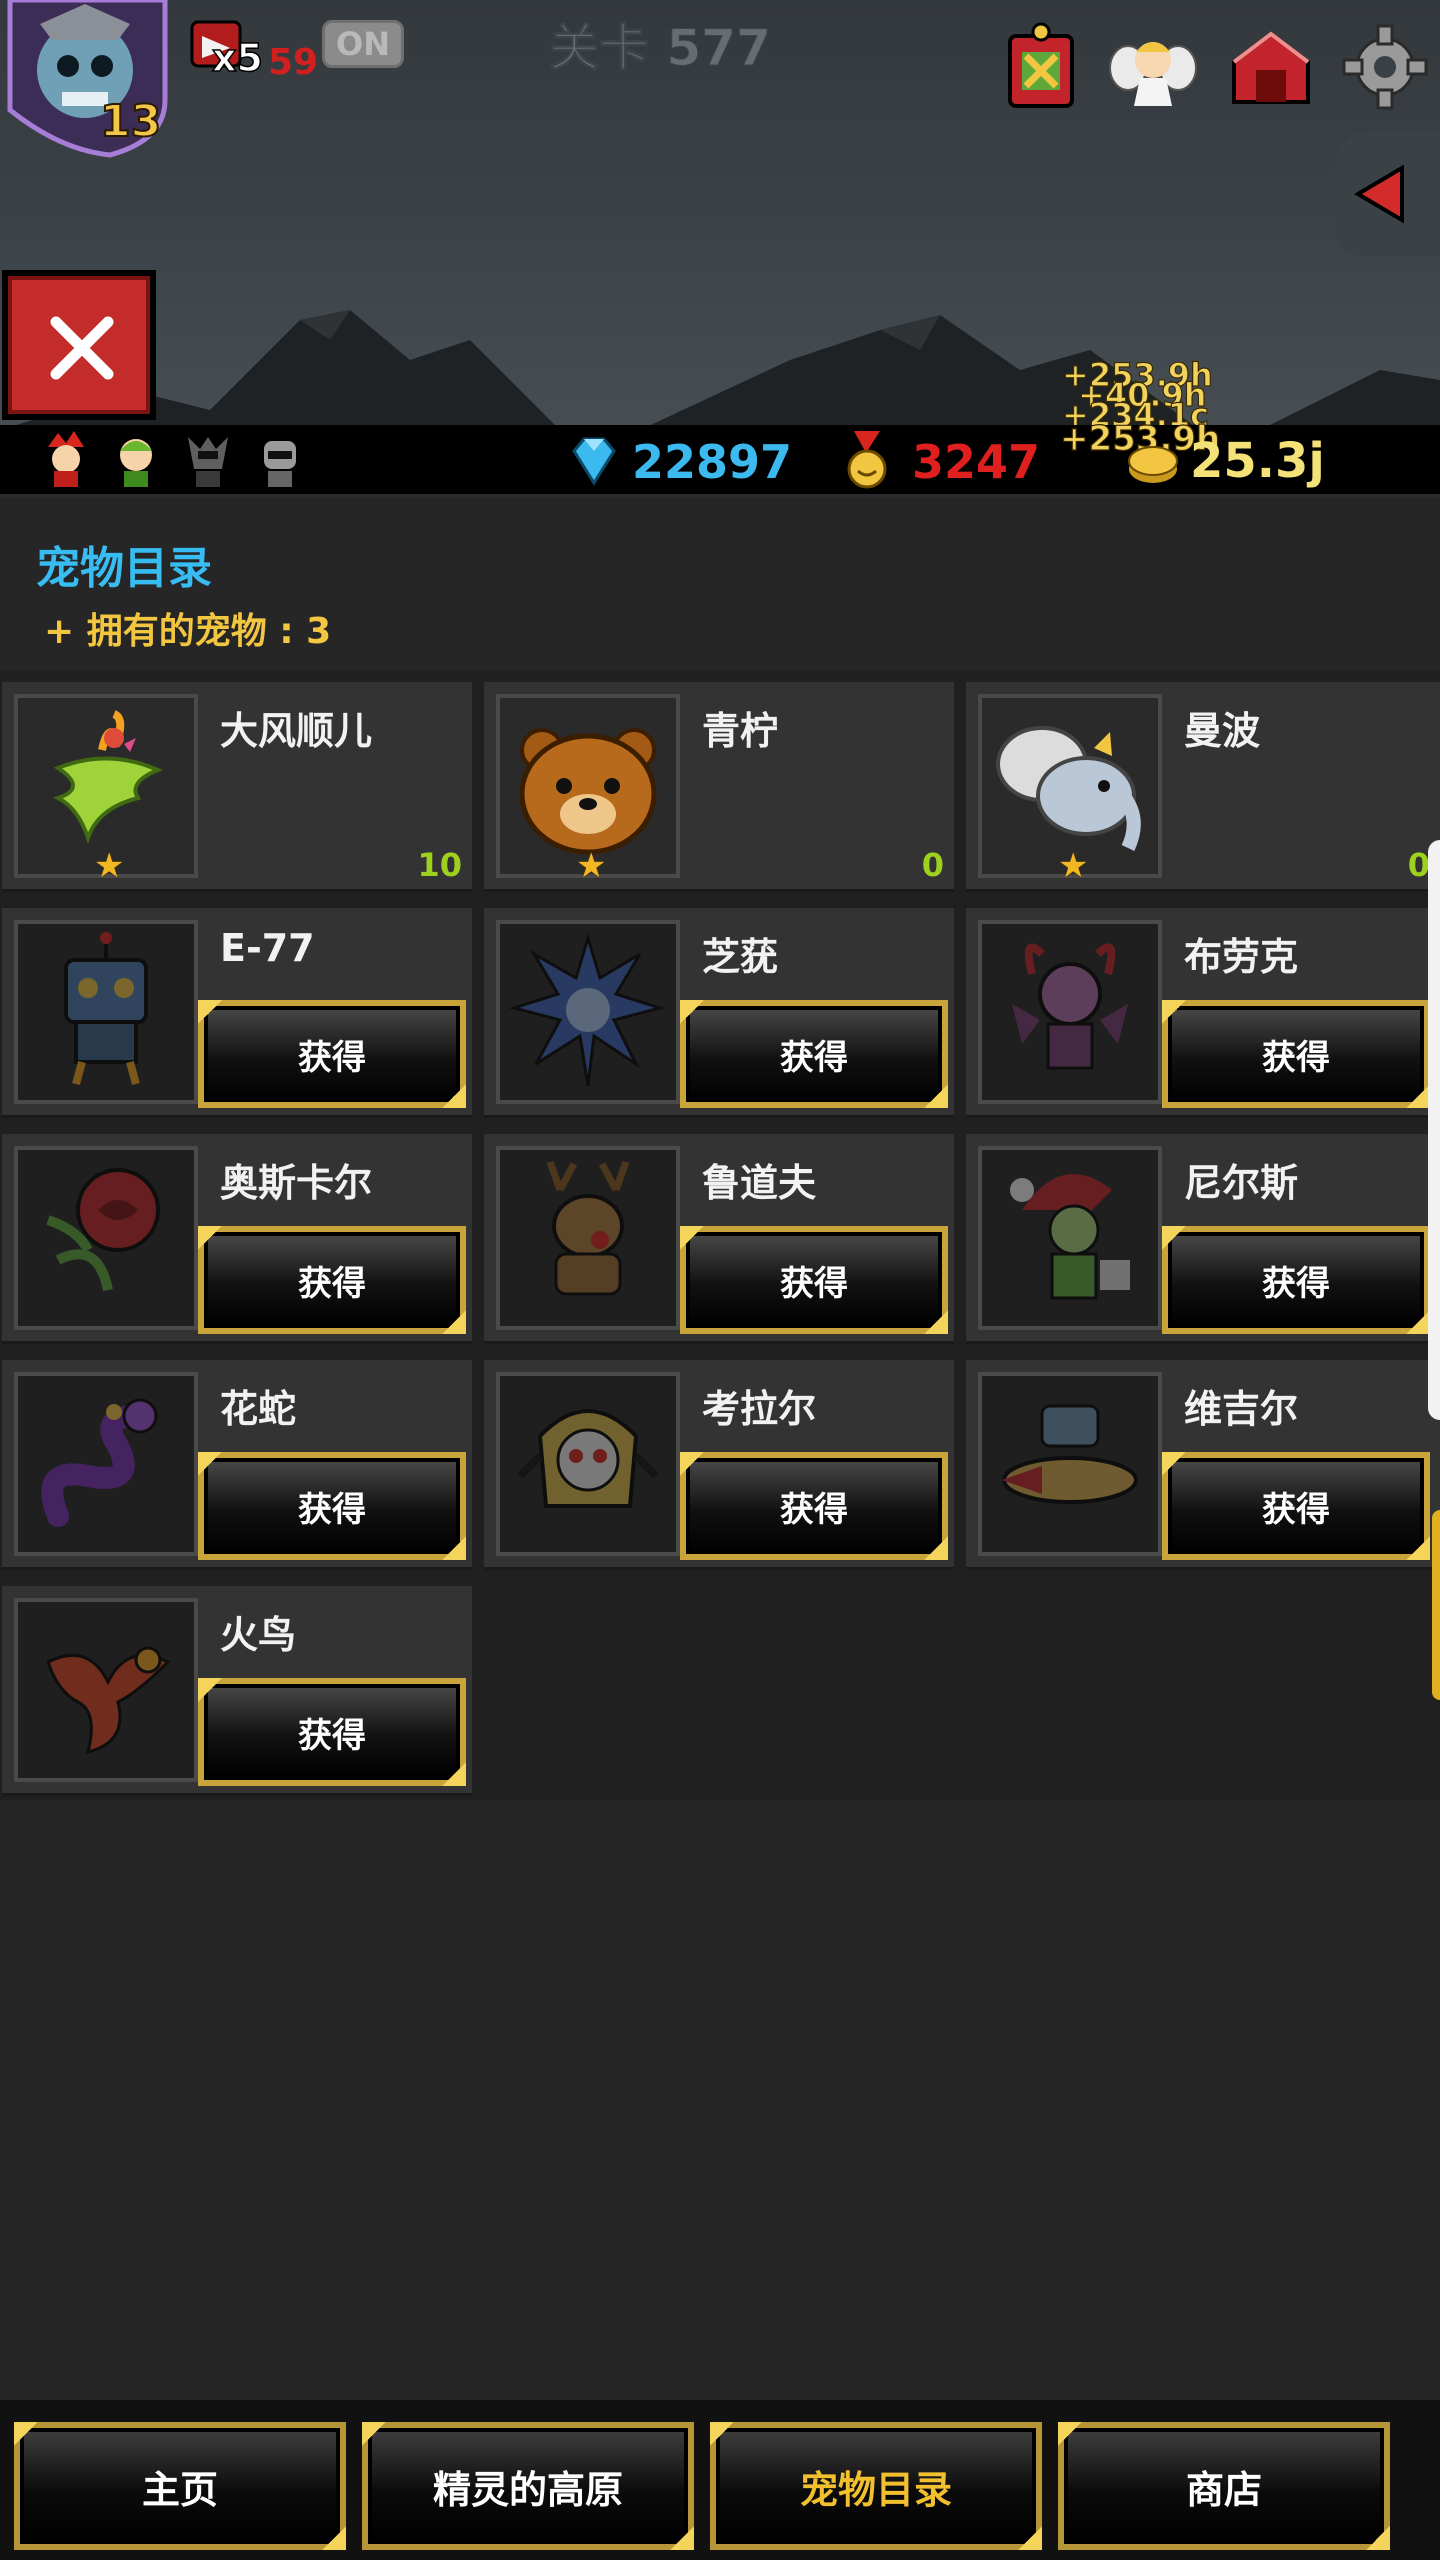 This screenshot has height=2560, width=1440. I want to click on gem-icon, so click(594, 461).